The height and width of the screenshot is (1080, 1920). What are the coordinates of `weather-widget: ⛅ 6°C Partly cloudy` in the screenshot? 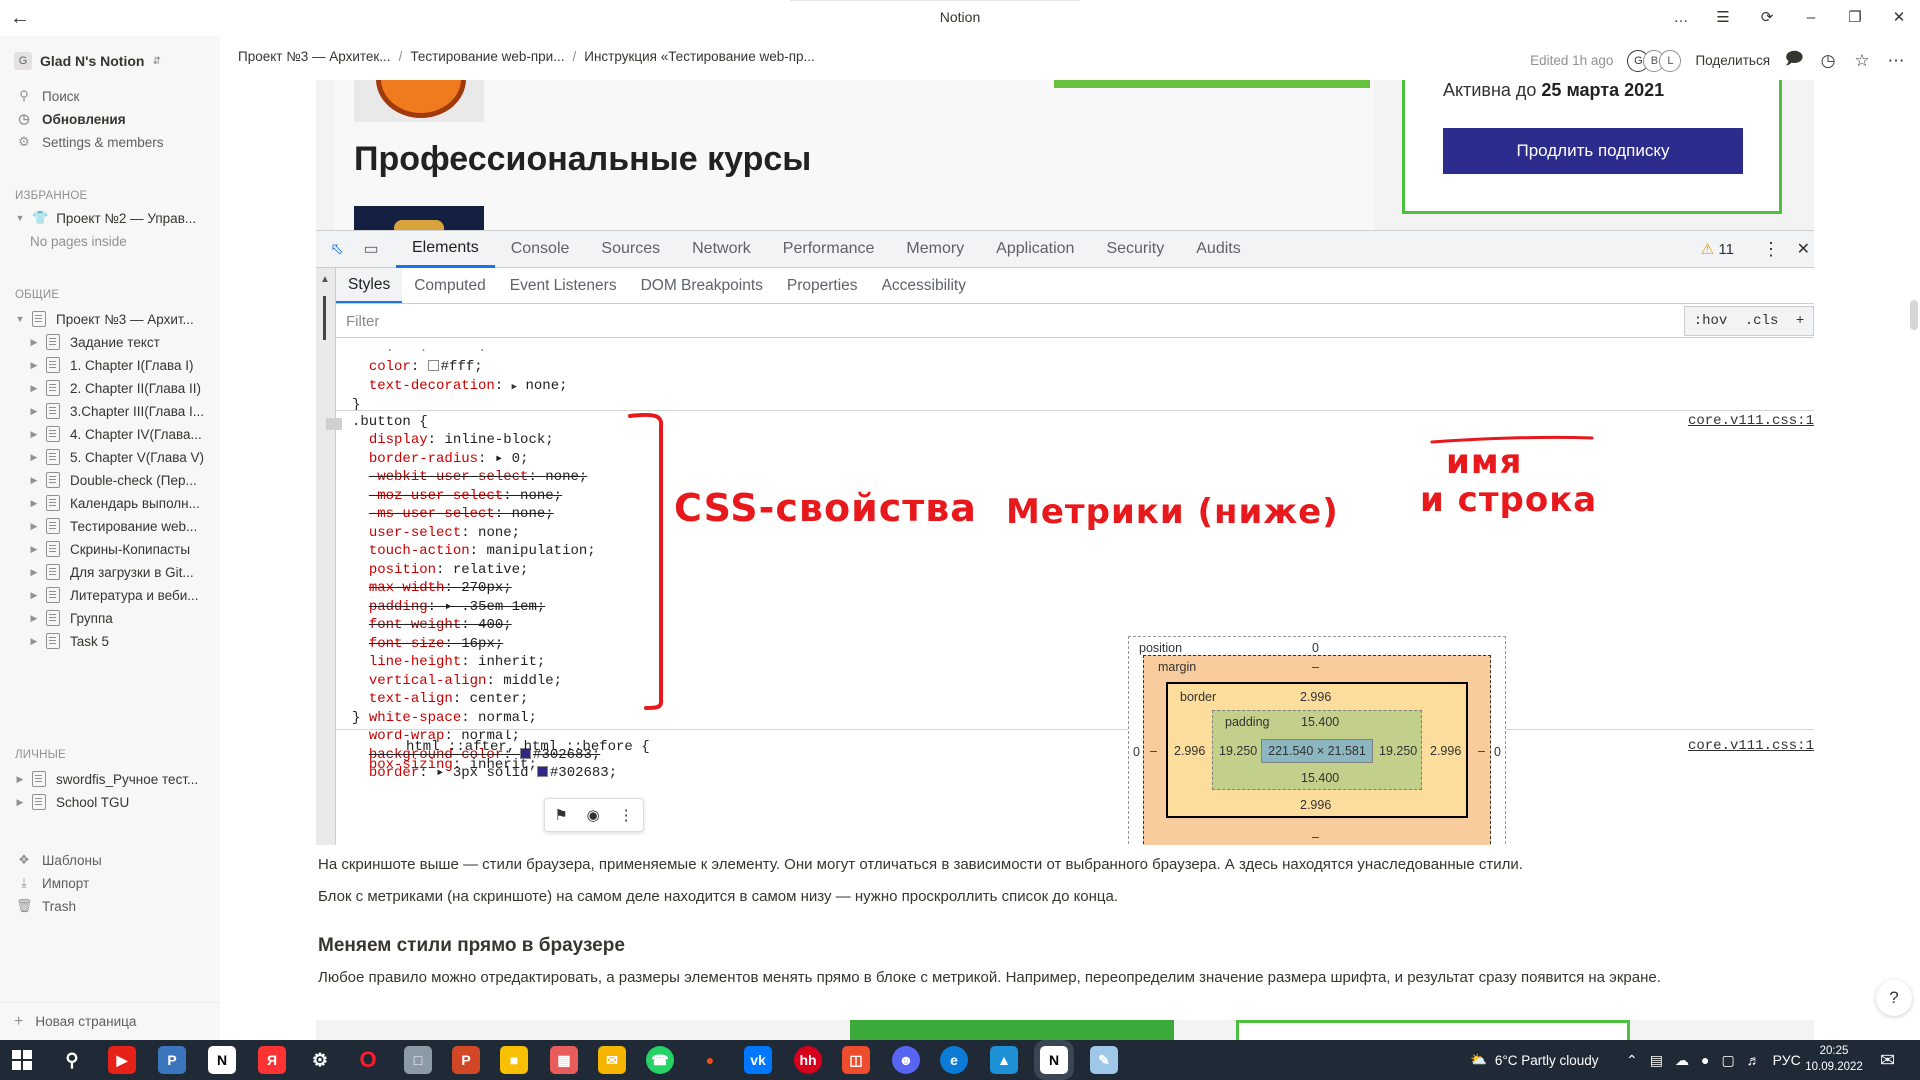 It's located at (1534, 1060).